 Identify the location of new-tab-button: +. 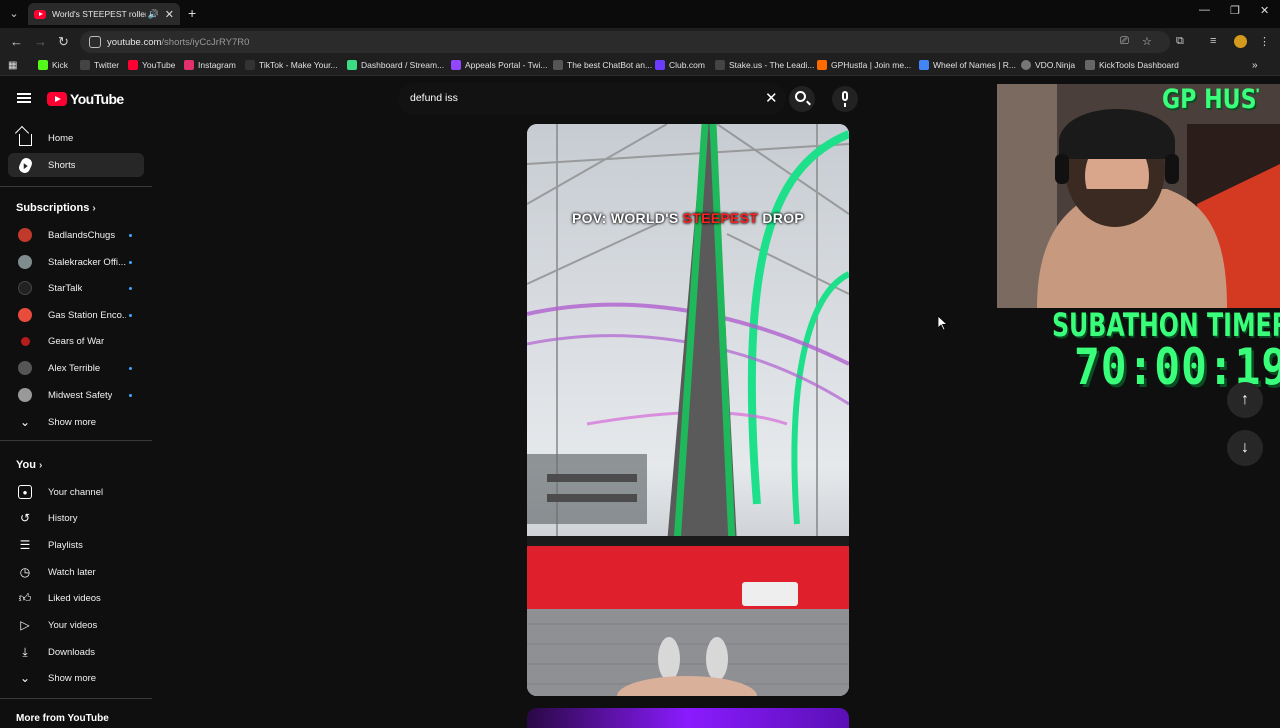
(192, 13).